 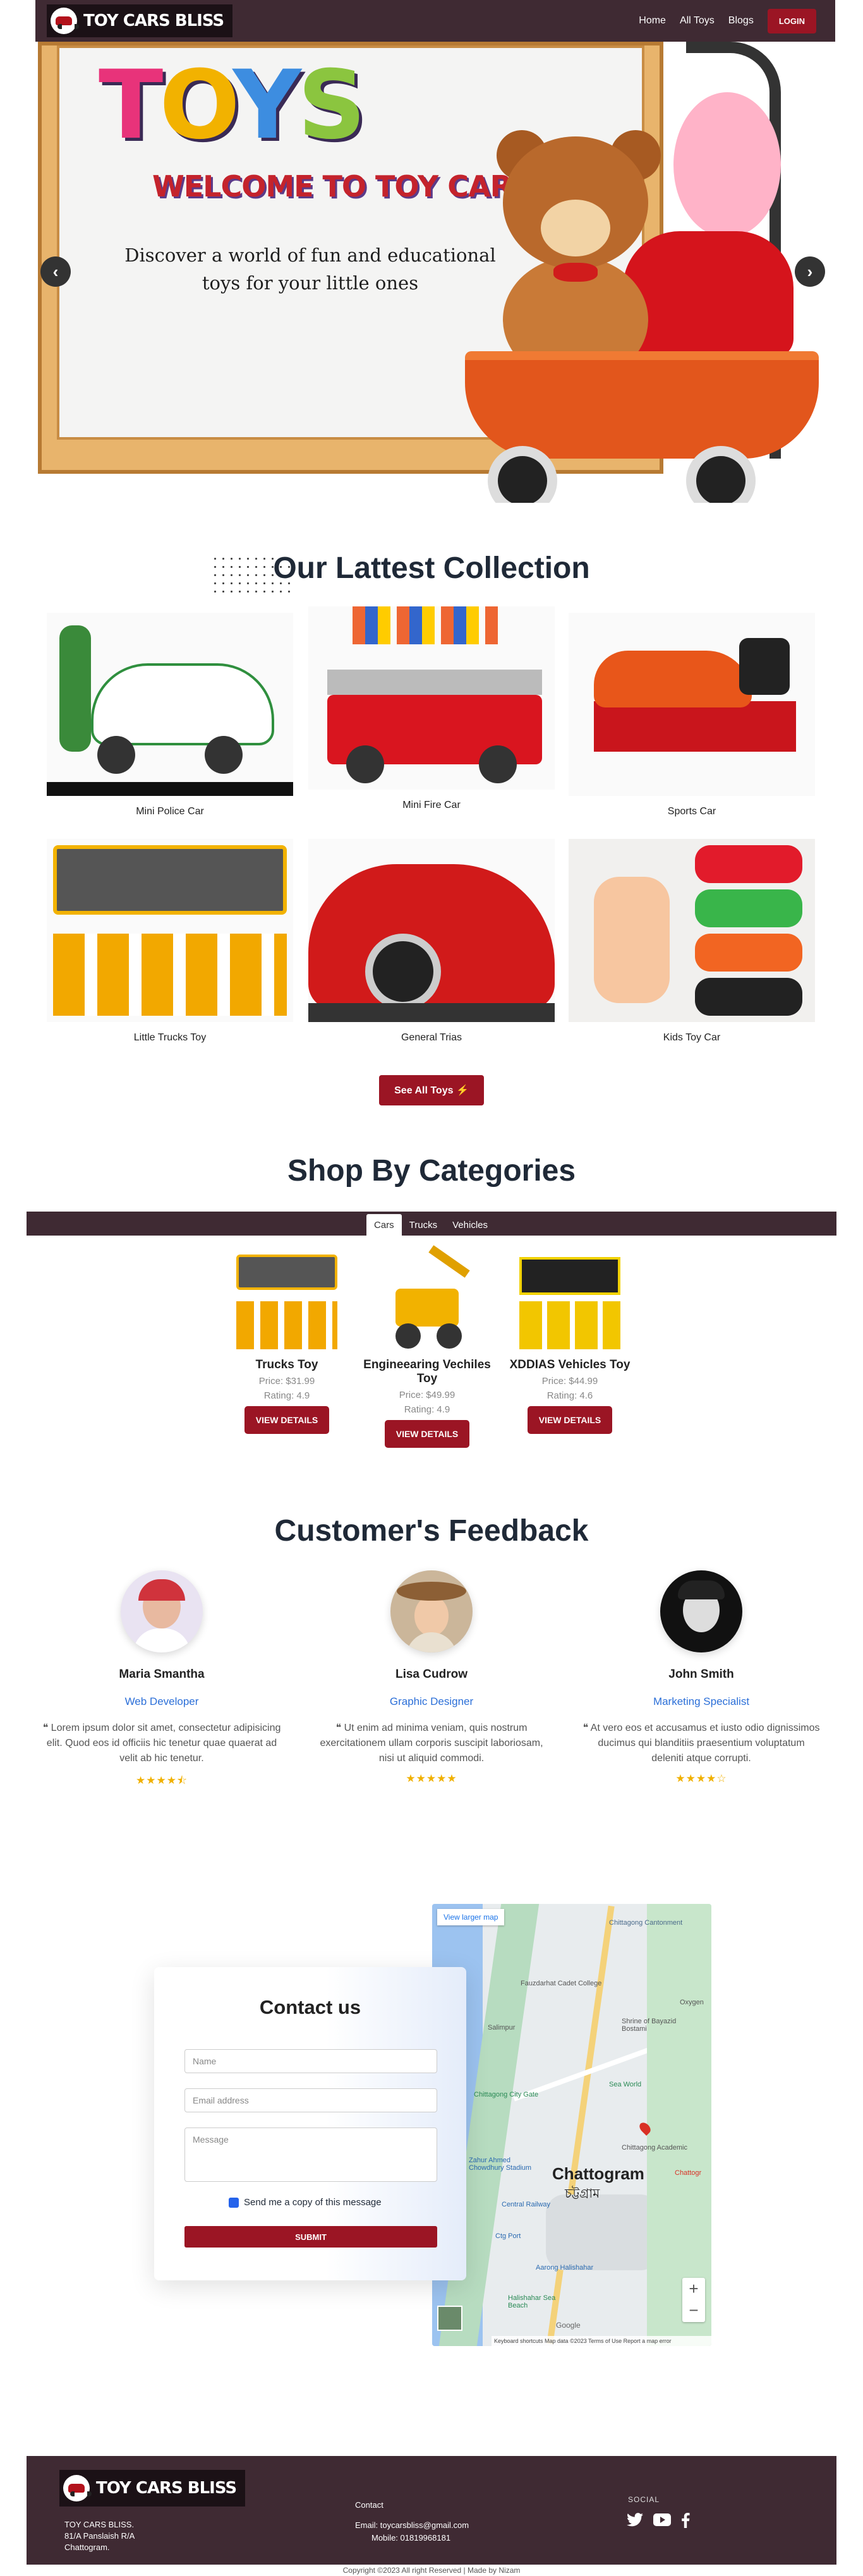 I want to click on product-price: Price: $44.99, so click(x=569, y=1381).